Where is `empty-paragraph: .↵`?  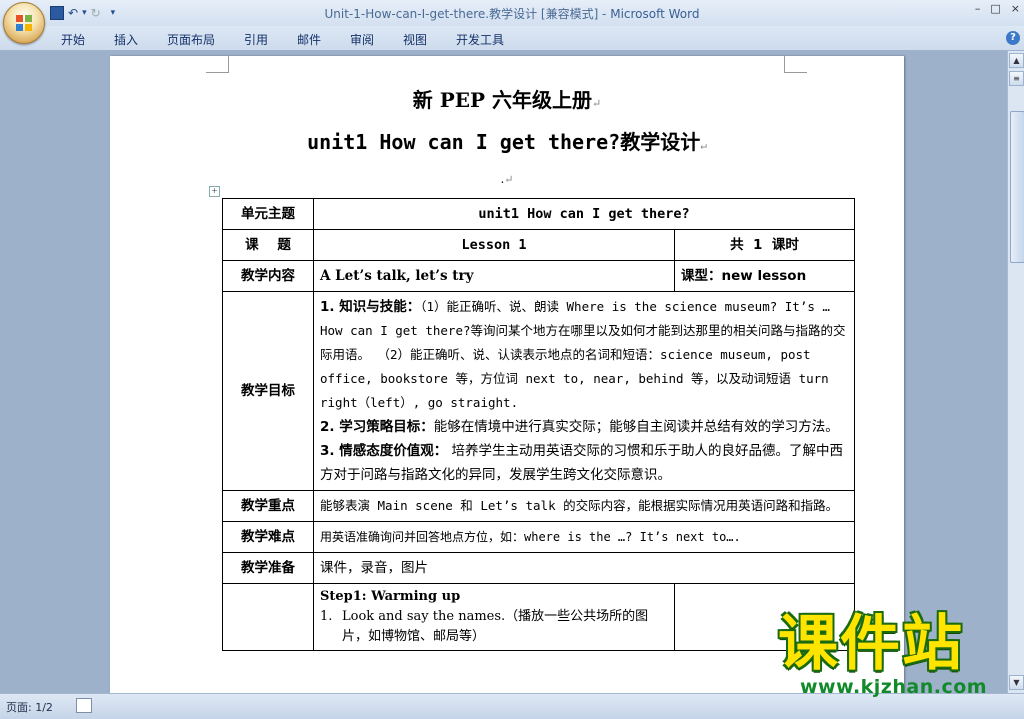
empty-paragraph: .↵ is located at coordinates (507, 179).